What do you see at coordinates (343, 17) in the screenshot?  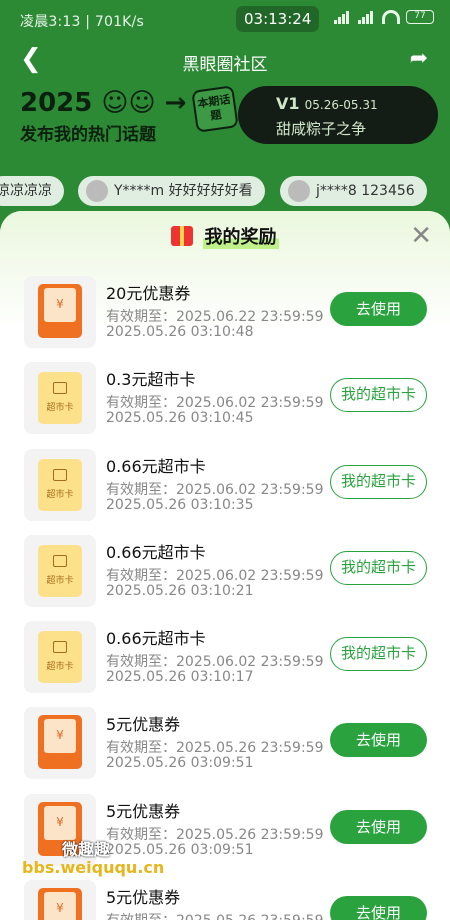 I see `signal-icon` at bounding box center [343, 17].